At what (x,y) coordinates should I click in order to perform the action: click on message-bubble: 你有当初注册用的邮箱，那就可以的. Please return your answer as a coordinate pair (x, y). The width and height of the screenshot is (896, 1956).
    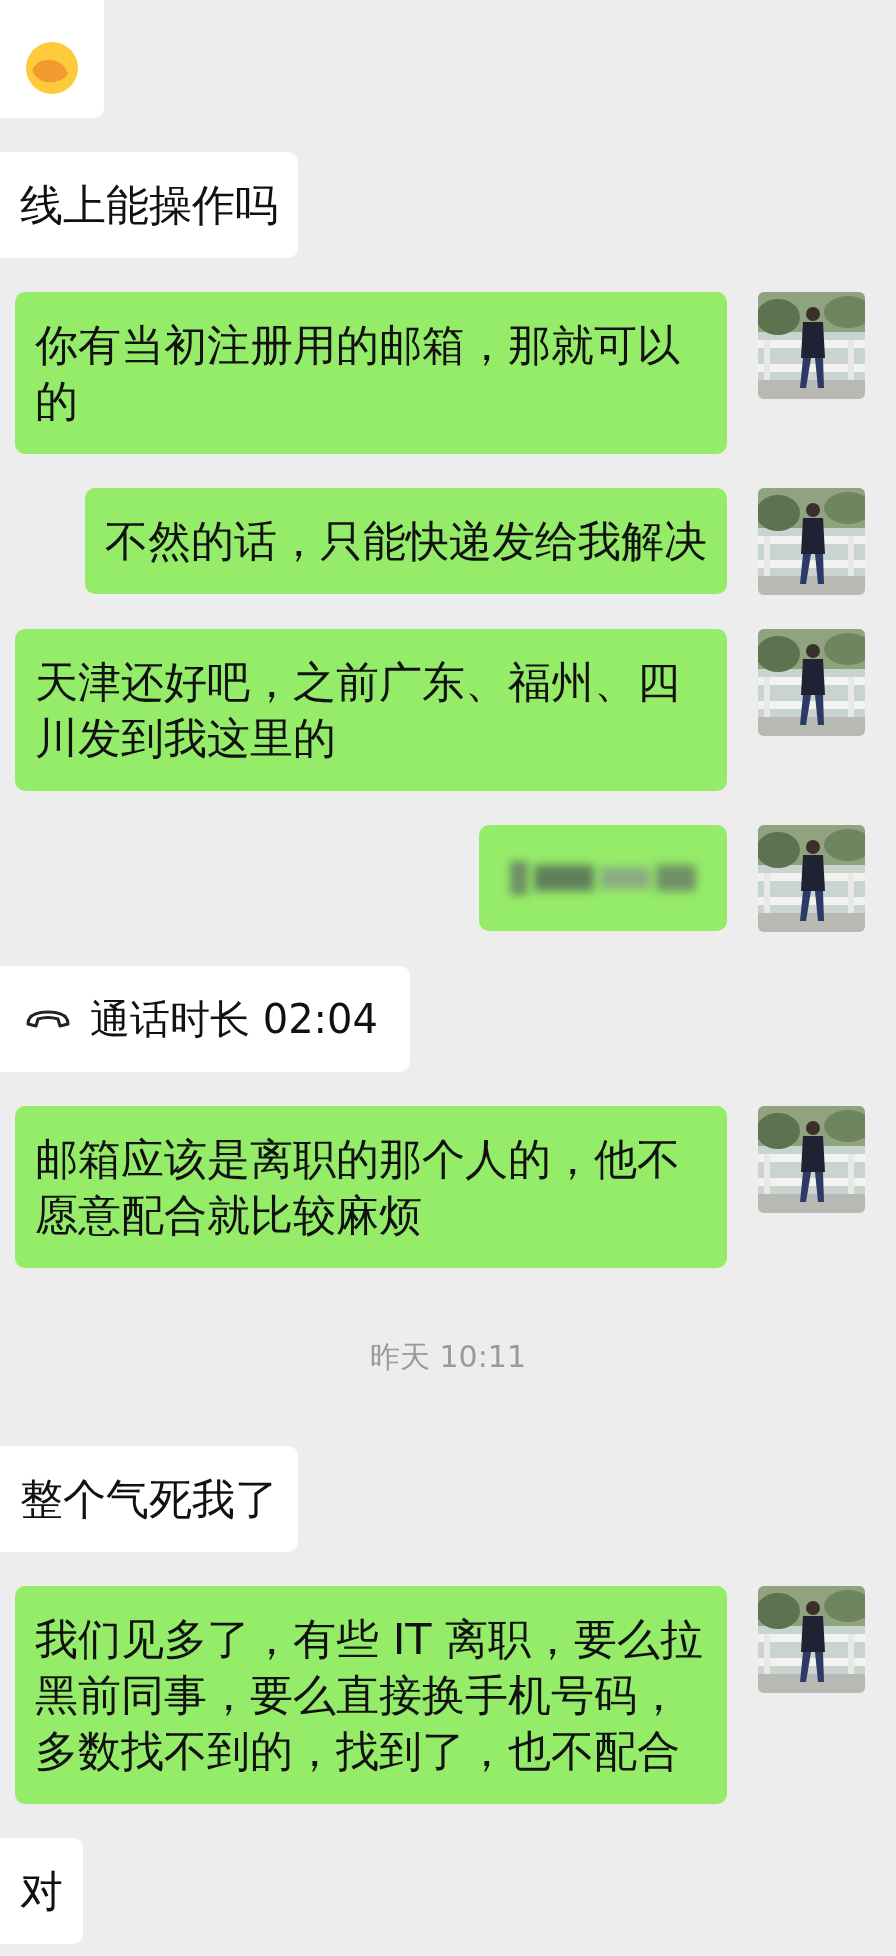
    Looking at the image, I should click on (371, 373).